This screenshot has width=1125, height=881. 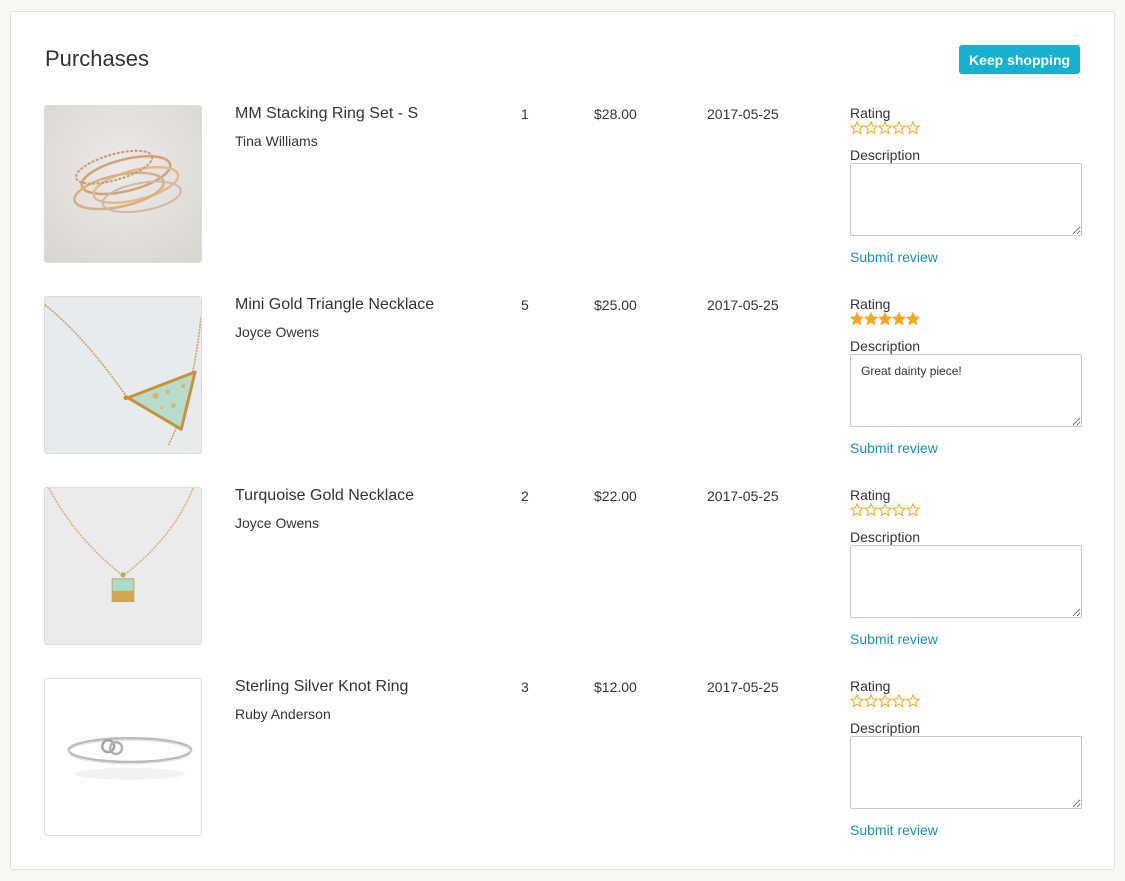 I want to click on product-name: Sterling Silver Knot Ring, so click(x=321, y=687).